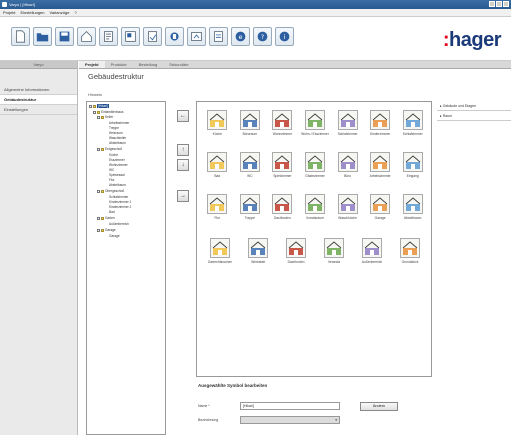 The height and width of the screenshot is (435, 511). What do you see at coordinates (112, 180) in the screenshot?
I see `tree-node: Flur` at bounding box center [112, 180].